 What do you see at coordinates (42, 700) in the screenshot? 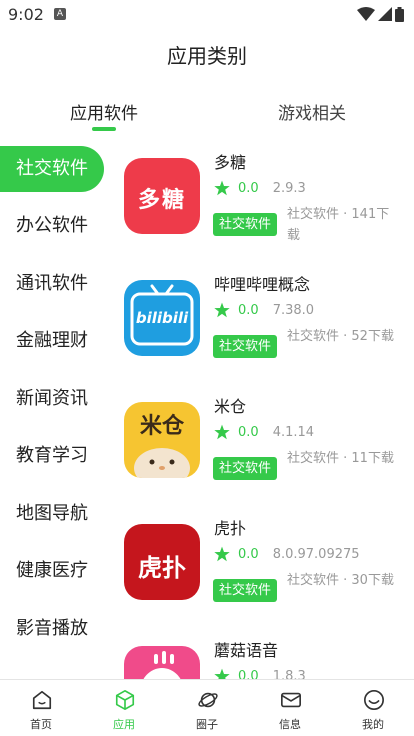
I see `home-icon` at bounding box center [42, 700].